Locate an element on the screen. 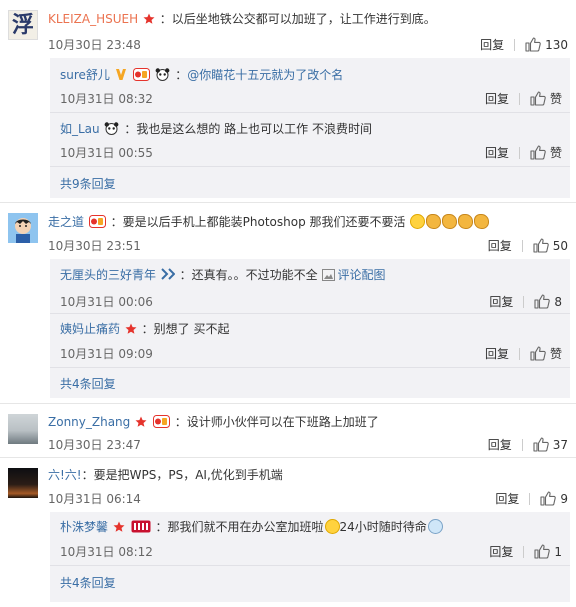 The width and height of the screenshot is (576, 607). like-count: 1 is located at coordinates (558, 551).